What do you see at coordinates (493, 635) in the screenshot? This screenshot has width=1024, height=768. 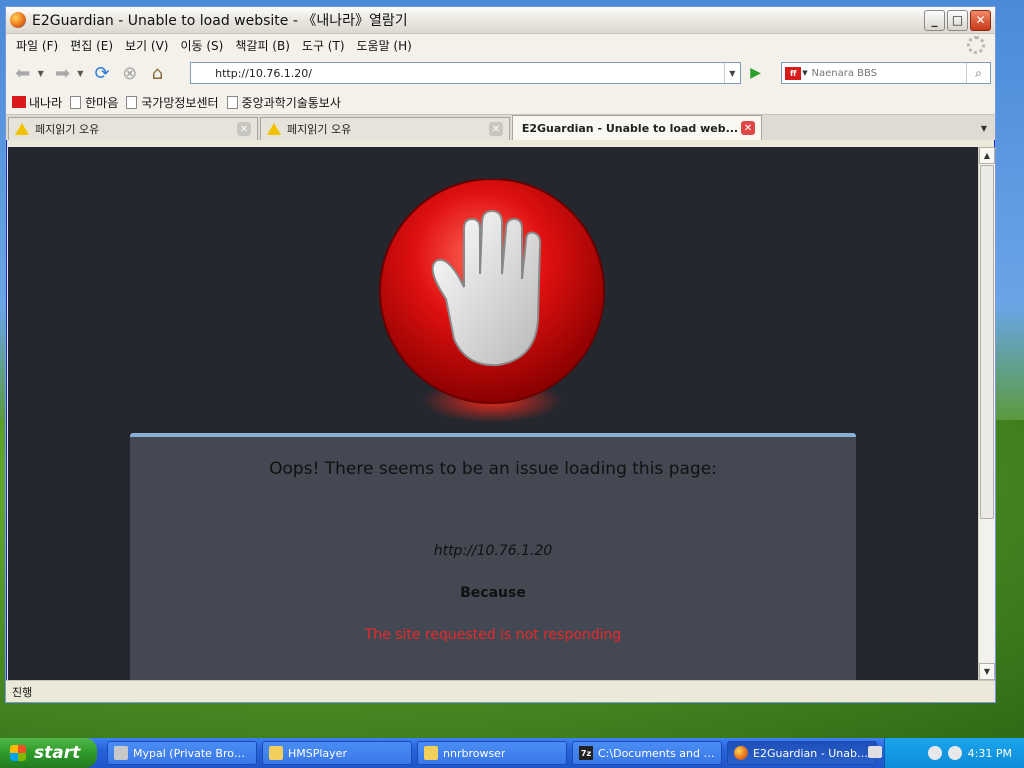 I see `error-reason: The site requested is not responding` at bounding box center [493, 635].